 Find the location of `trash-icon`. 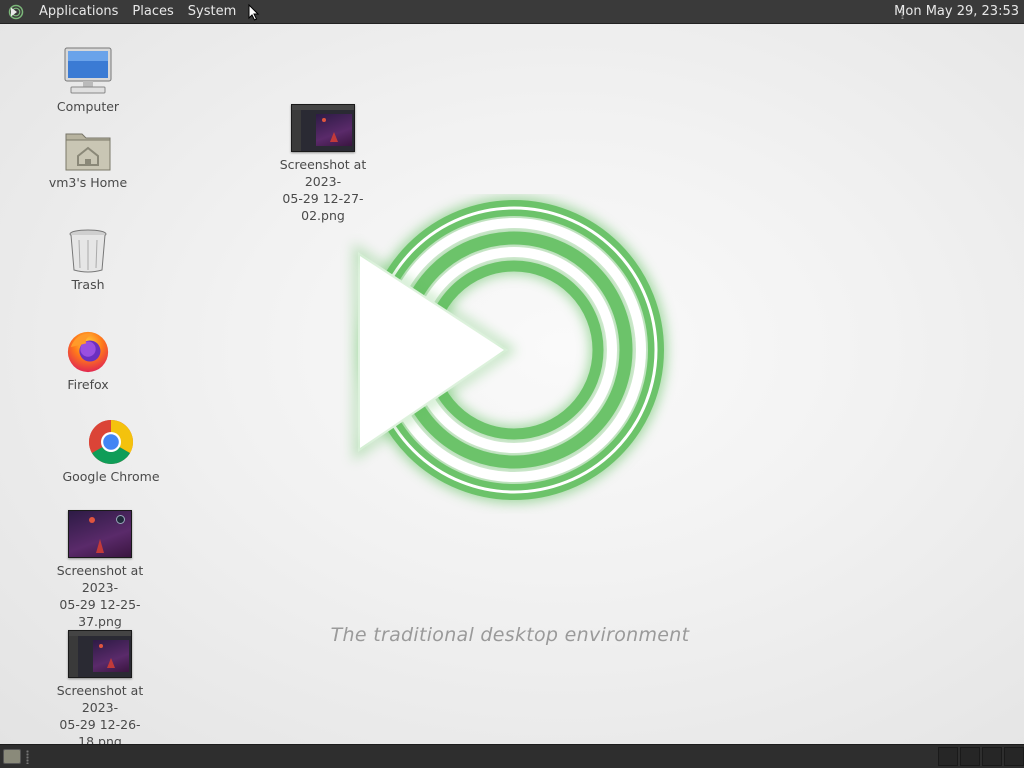

trash-icon is located at coordinates (88, 251).